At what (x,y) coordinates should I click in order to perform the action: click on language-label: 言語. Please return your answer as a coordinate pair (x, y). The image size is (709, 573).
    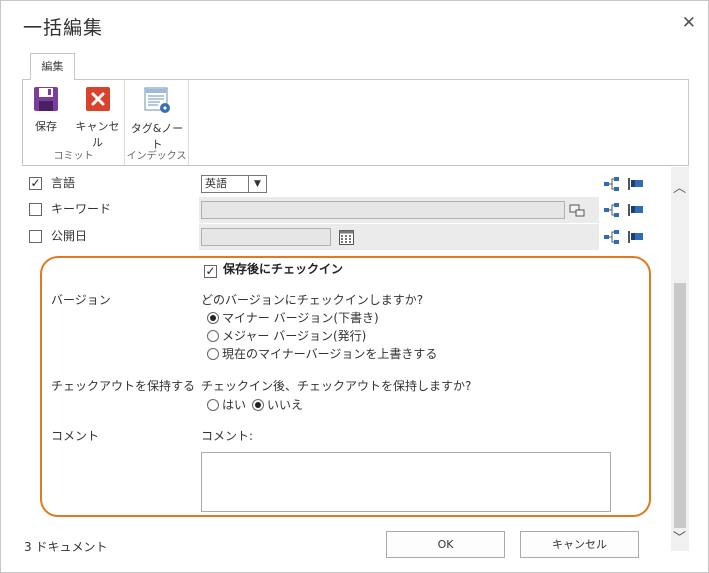
    Looking at the image, I should click on (63, 183).